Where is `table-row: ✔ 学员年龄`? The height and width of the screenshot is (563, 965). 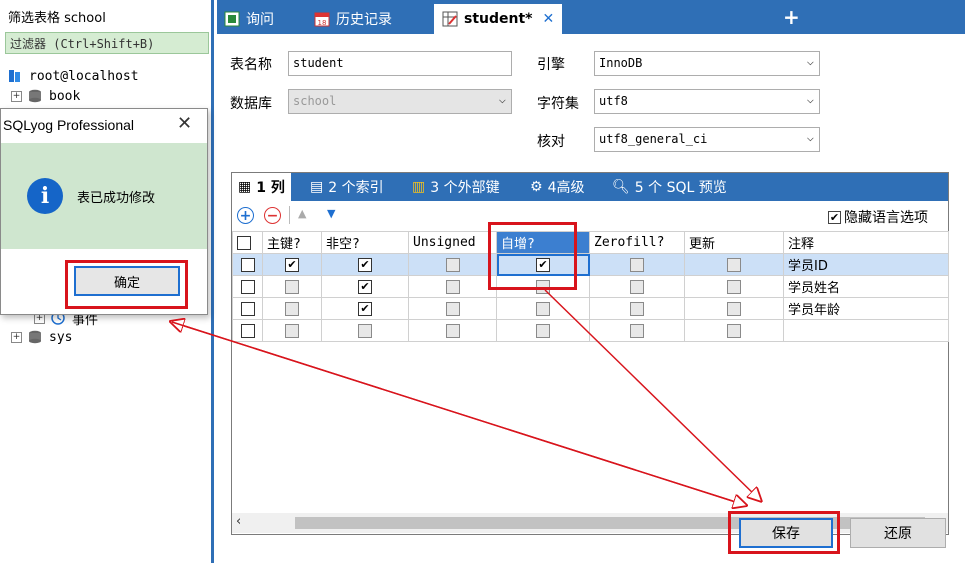
table-row: ✔ 学员年龄 is located at coordinates (590, 308).